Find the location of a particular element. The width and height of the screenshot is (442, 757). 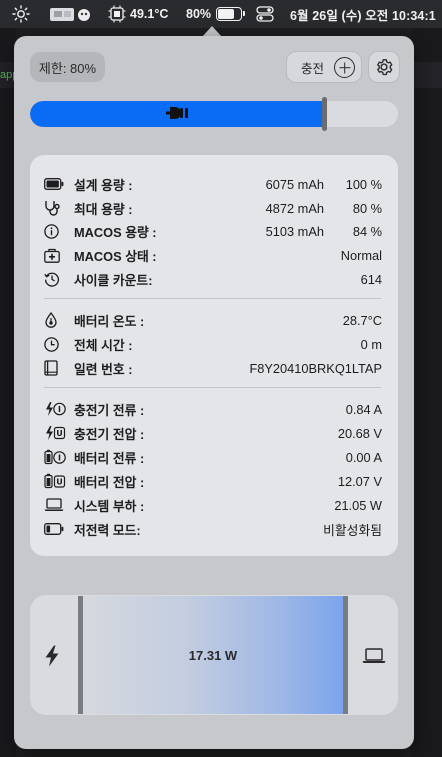

info-label: 충전기 전압 : is located at coordinates (109, 434).